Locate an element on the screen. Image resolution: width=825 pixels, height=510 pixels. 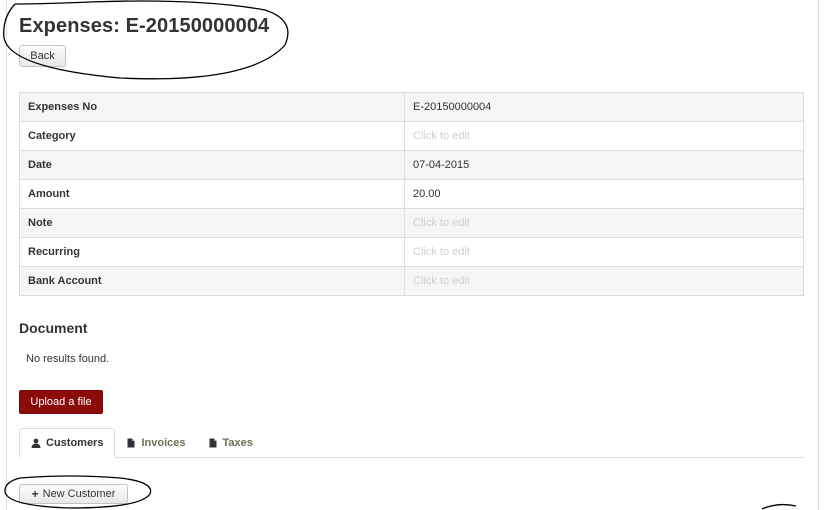
table-row: Date 07-04-2015 is located at coordinates (411, 165).